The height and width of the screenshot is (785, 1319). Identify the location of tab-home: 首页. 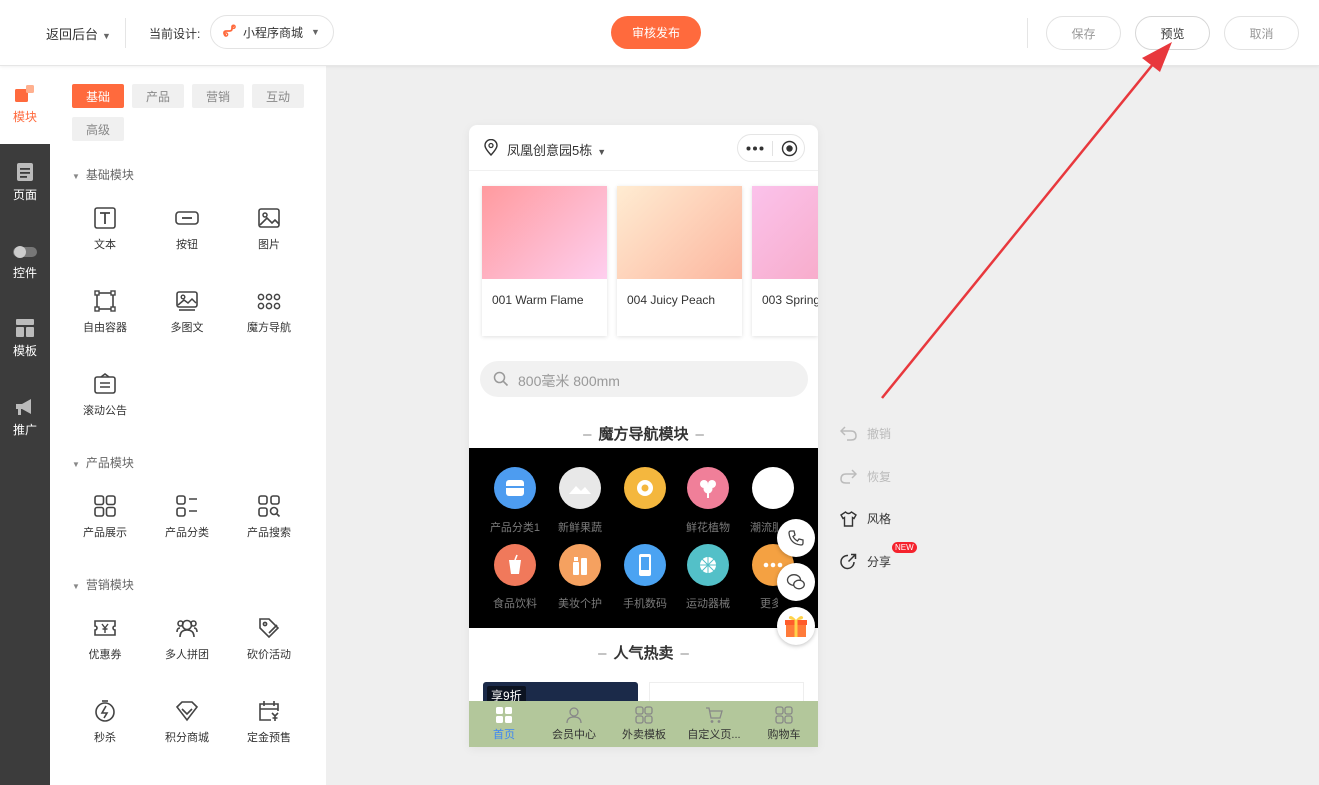
(504, 724).